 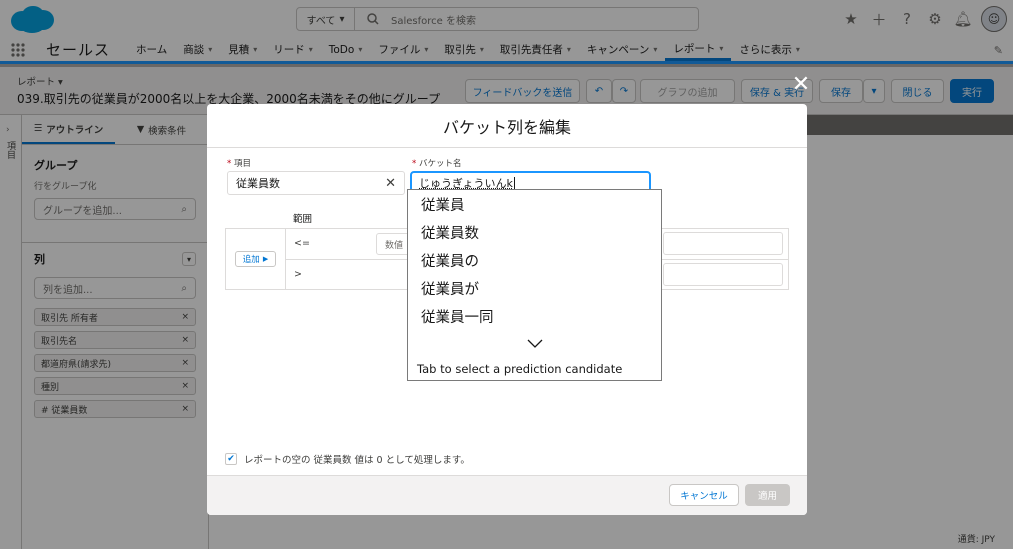 I want to click on ime-candidate: 従業員の, so click(x=534, y=260).